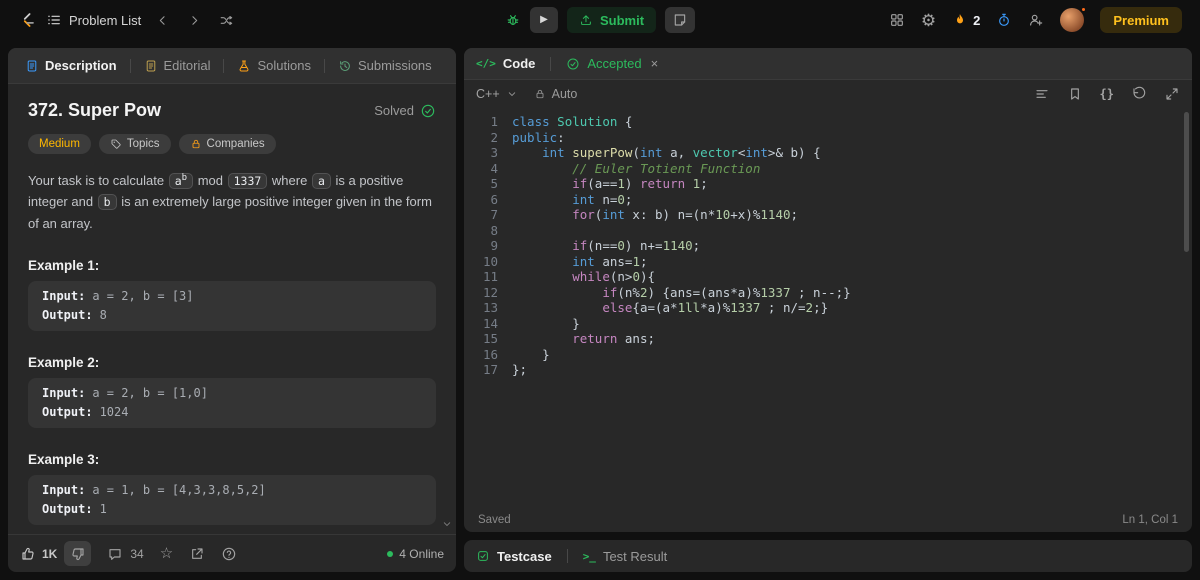  What do you see at coordinates (1074, 19) in the screenshot?
I see `user-avatar` at bounding box center [1074, 19].